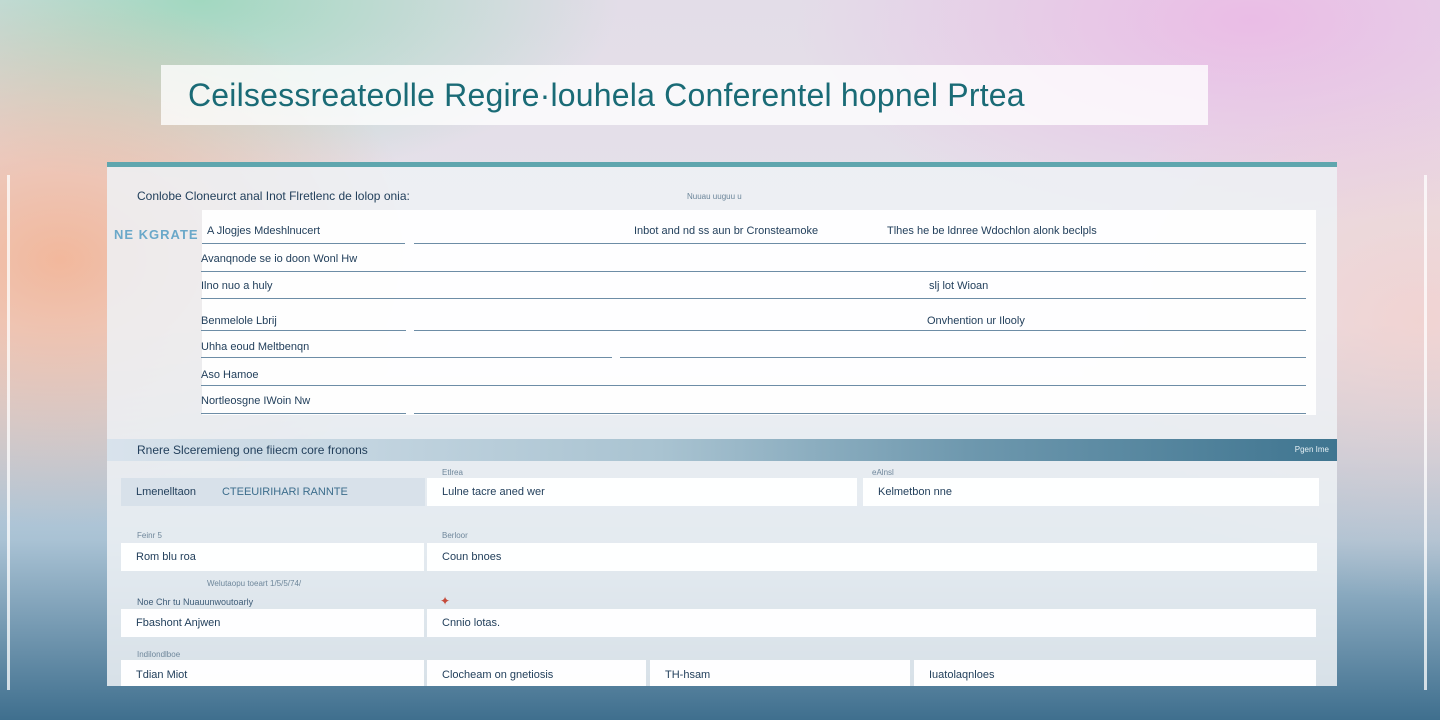 The width and height of the screenshot is (1440, 720). What do you see at coordinates (239, 321) in the screenshot?
I see `field-label: Benmelole Lbrij` at bounding box center [239, 321].